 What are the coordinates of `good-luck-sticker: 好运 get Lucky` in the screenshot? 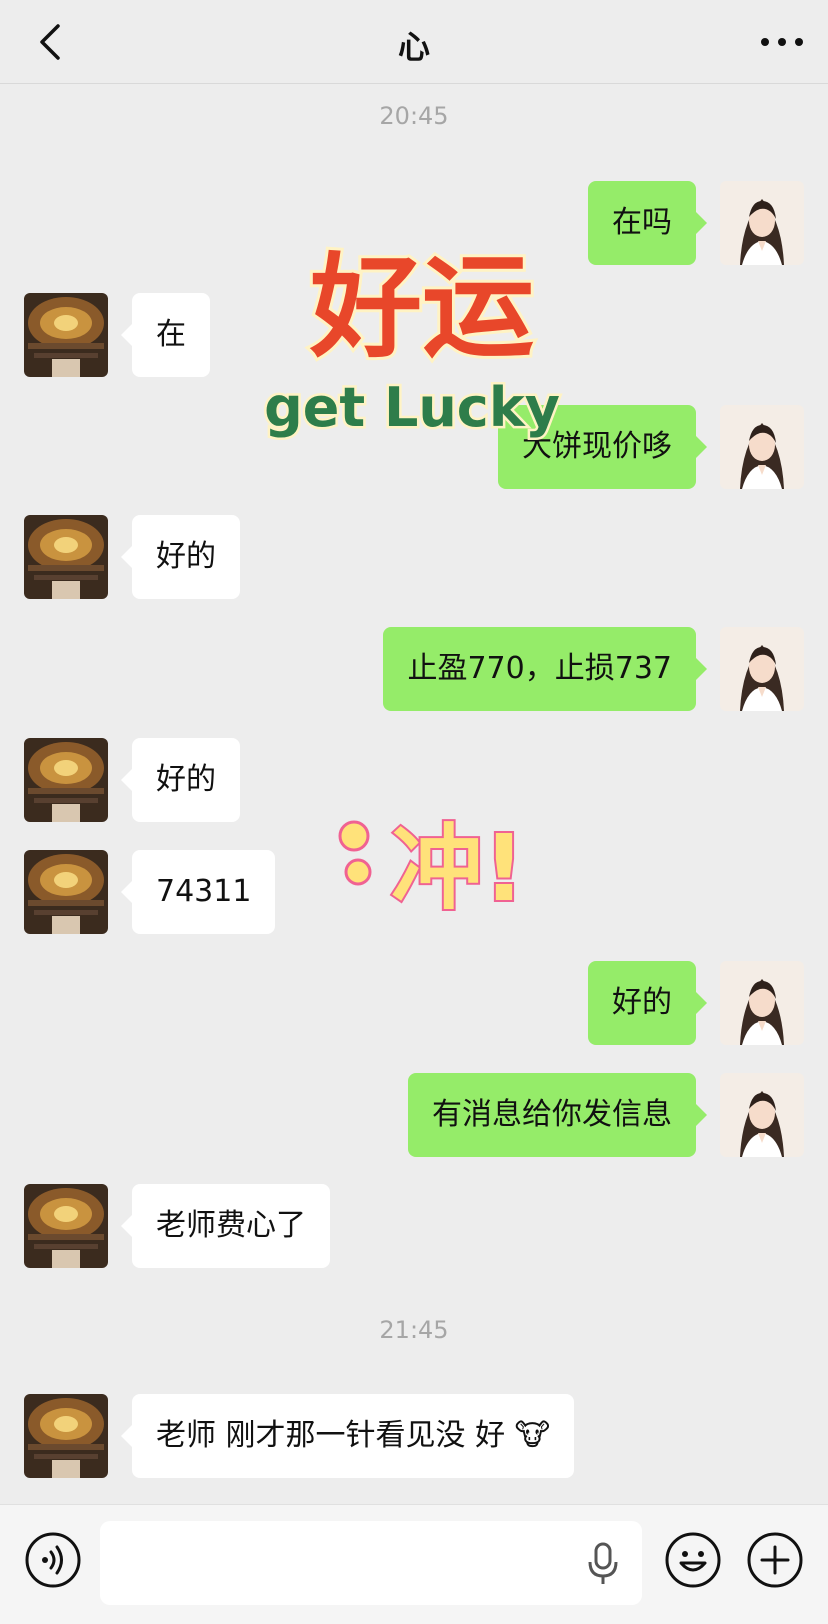 It's located at (422, 338).